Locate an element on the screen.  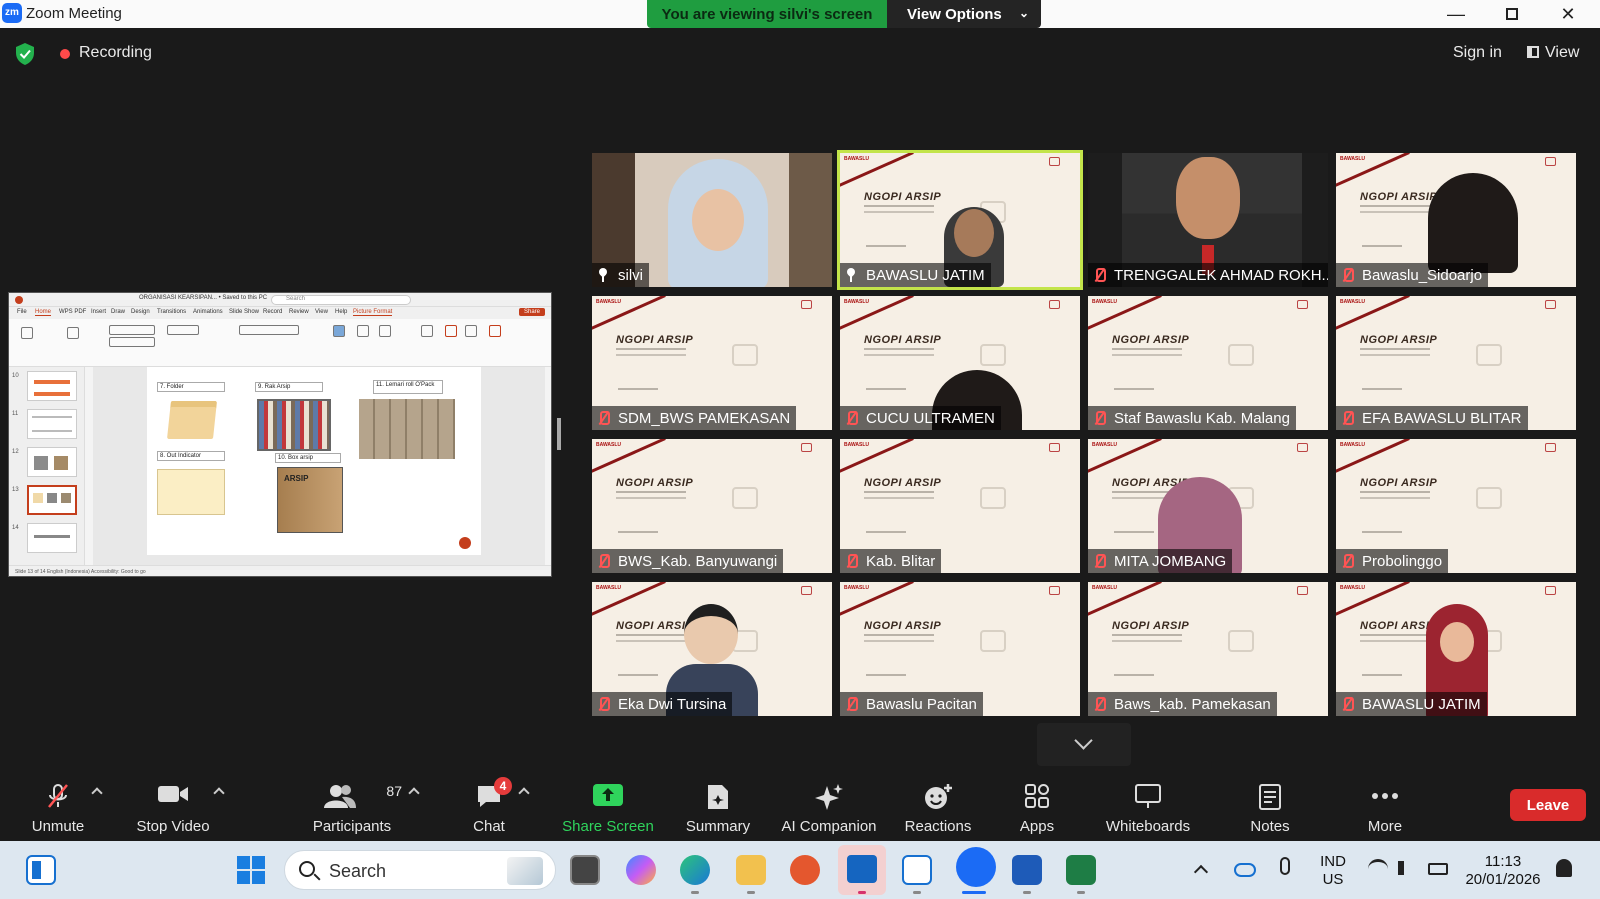
microphone-icon is located at coordinates (1285, 866).